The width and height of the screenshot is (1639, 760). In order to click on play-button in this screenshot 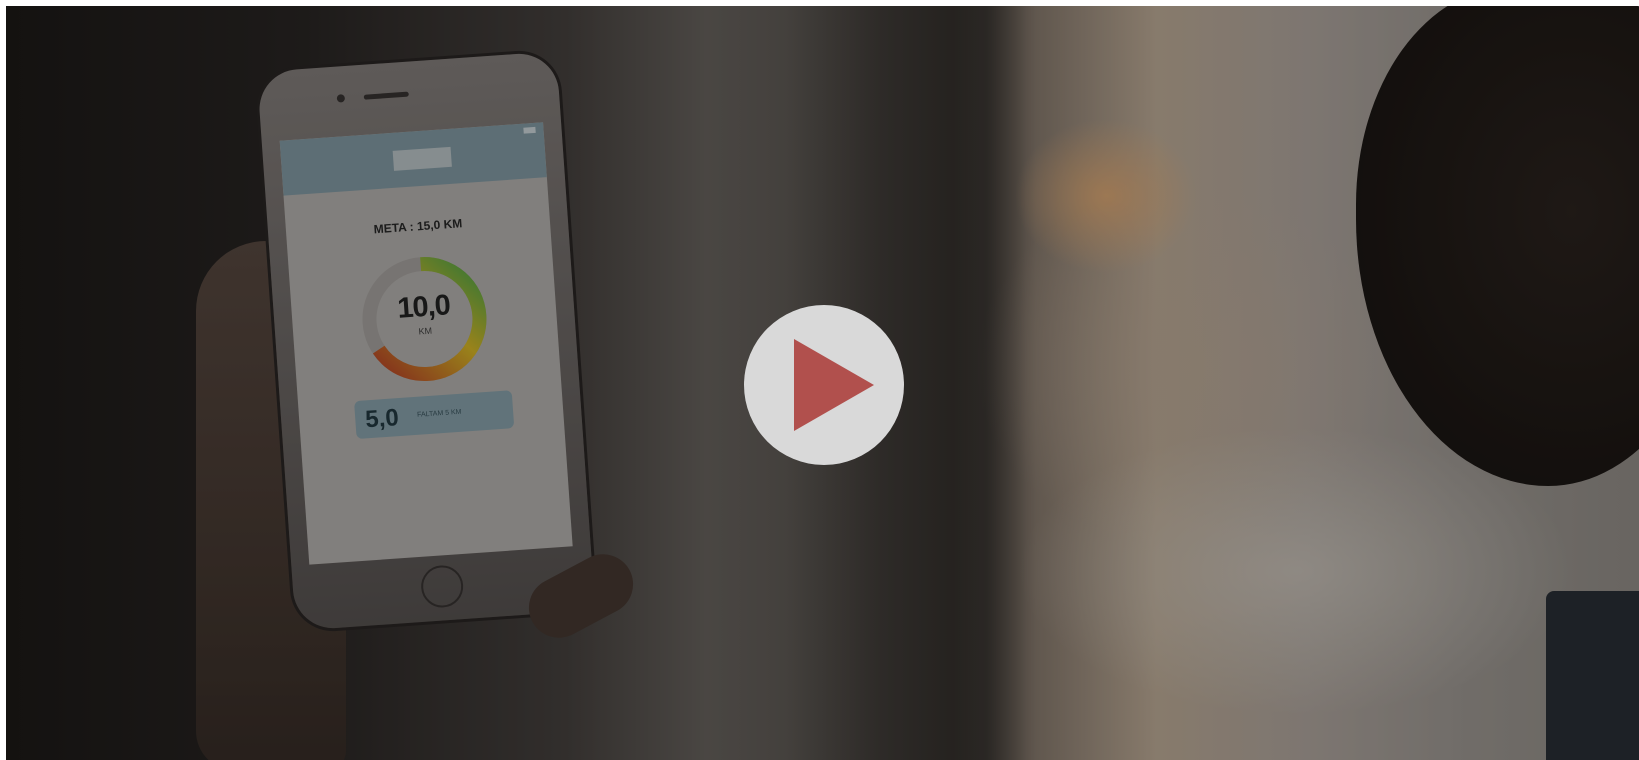, I will do `click(824, 385)`.